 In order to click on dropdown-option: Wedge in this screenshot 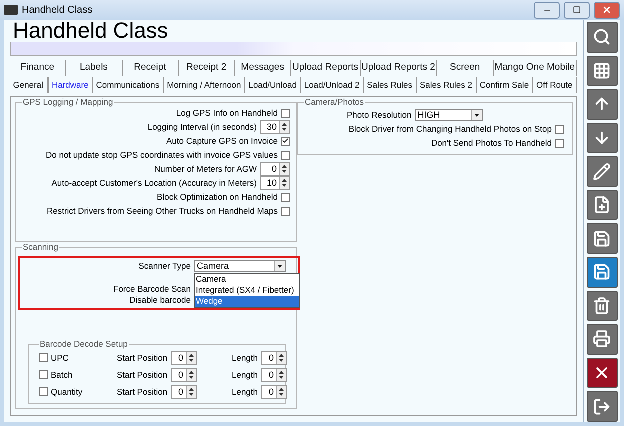, I will do `click(247, 301)`.